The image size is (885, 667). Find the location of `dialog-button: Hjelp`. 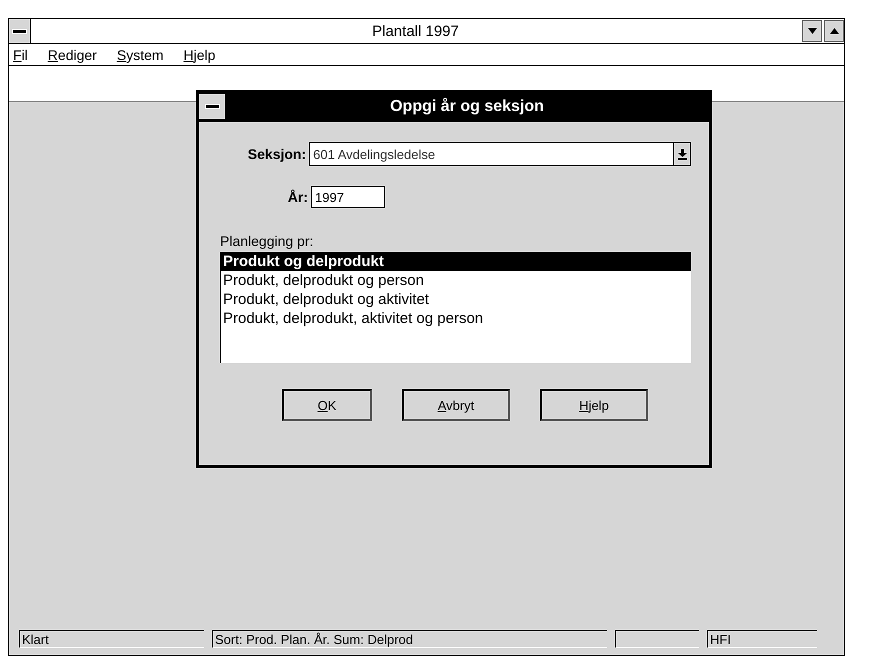

dialog-button: Hjelp is located at coordinates (594, 405).